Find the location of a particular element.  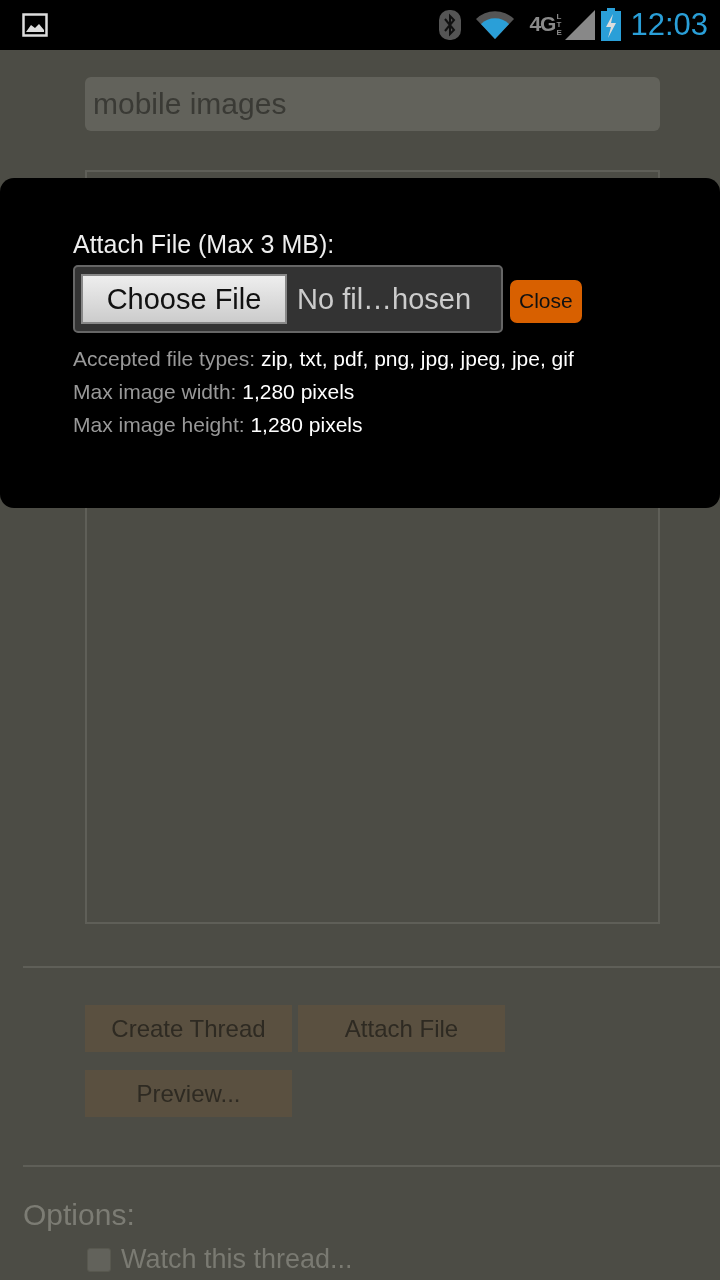

picture-icon is located at coordinates (35, 25).